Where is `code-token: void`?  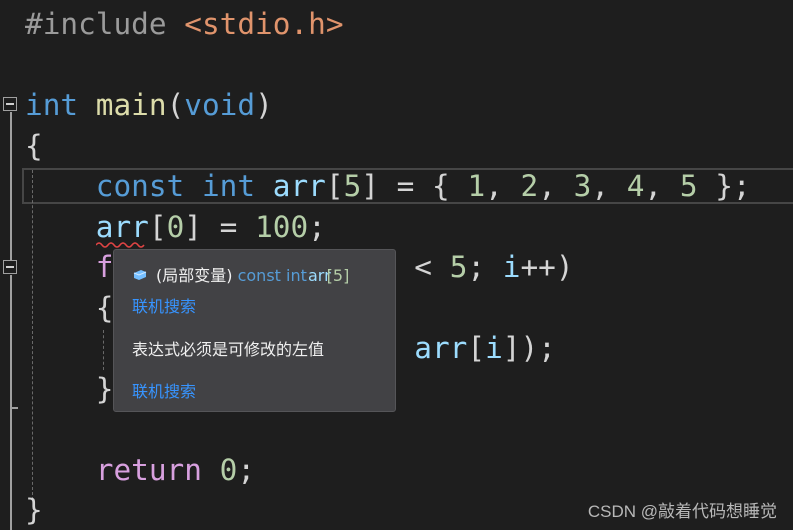 code-token: void is located at coordinates (220, 105).